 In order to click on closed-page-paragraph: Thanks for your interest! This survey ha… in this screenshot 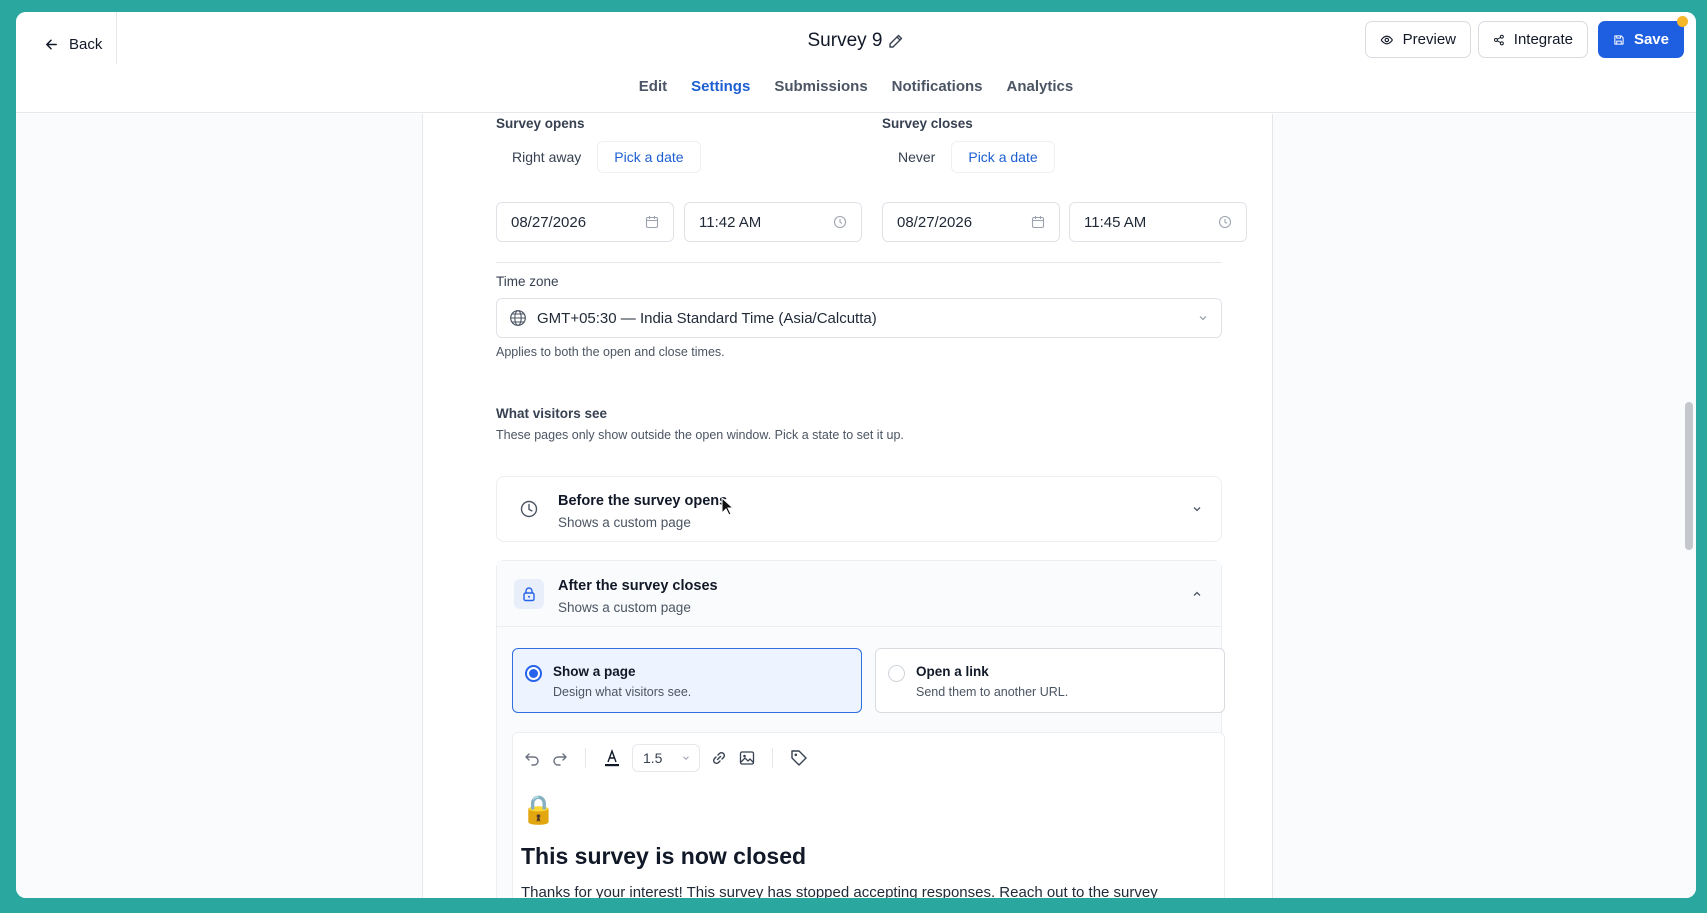, I will do `click(839, 891)`.